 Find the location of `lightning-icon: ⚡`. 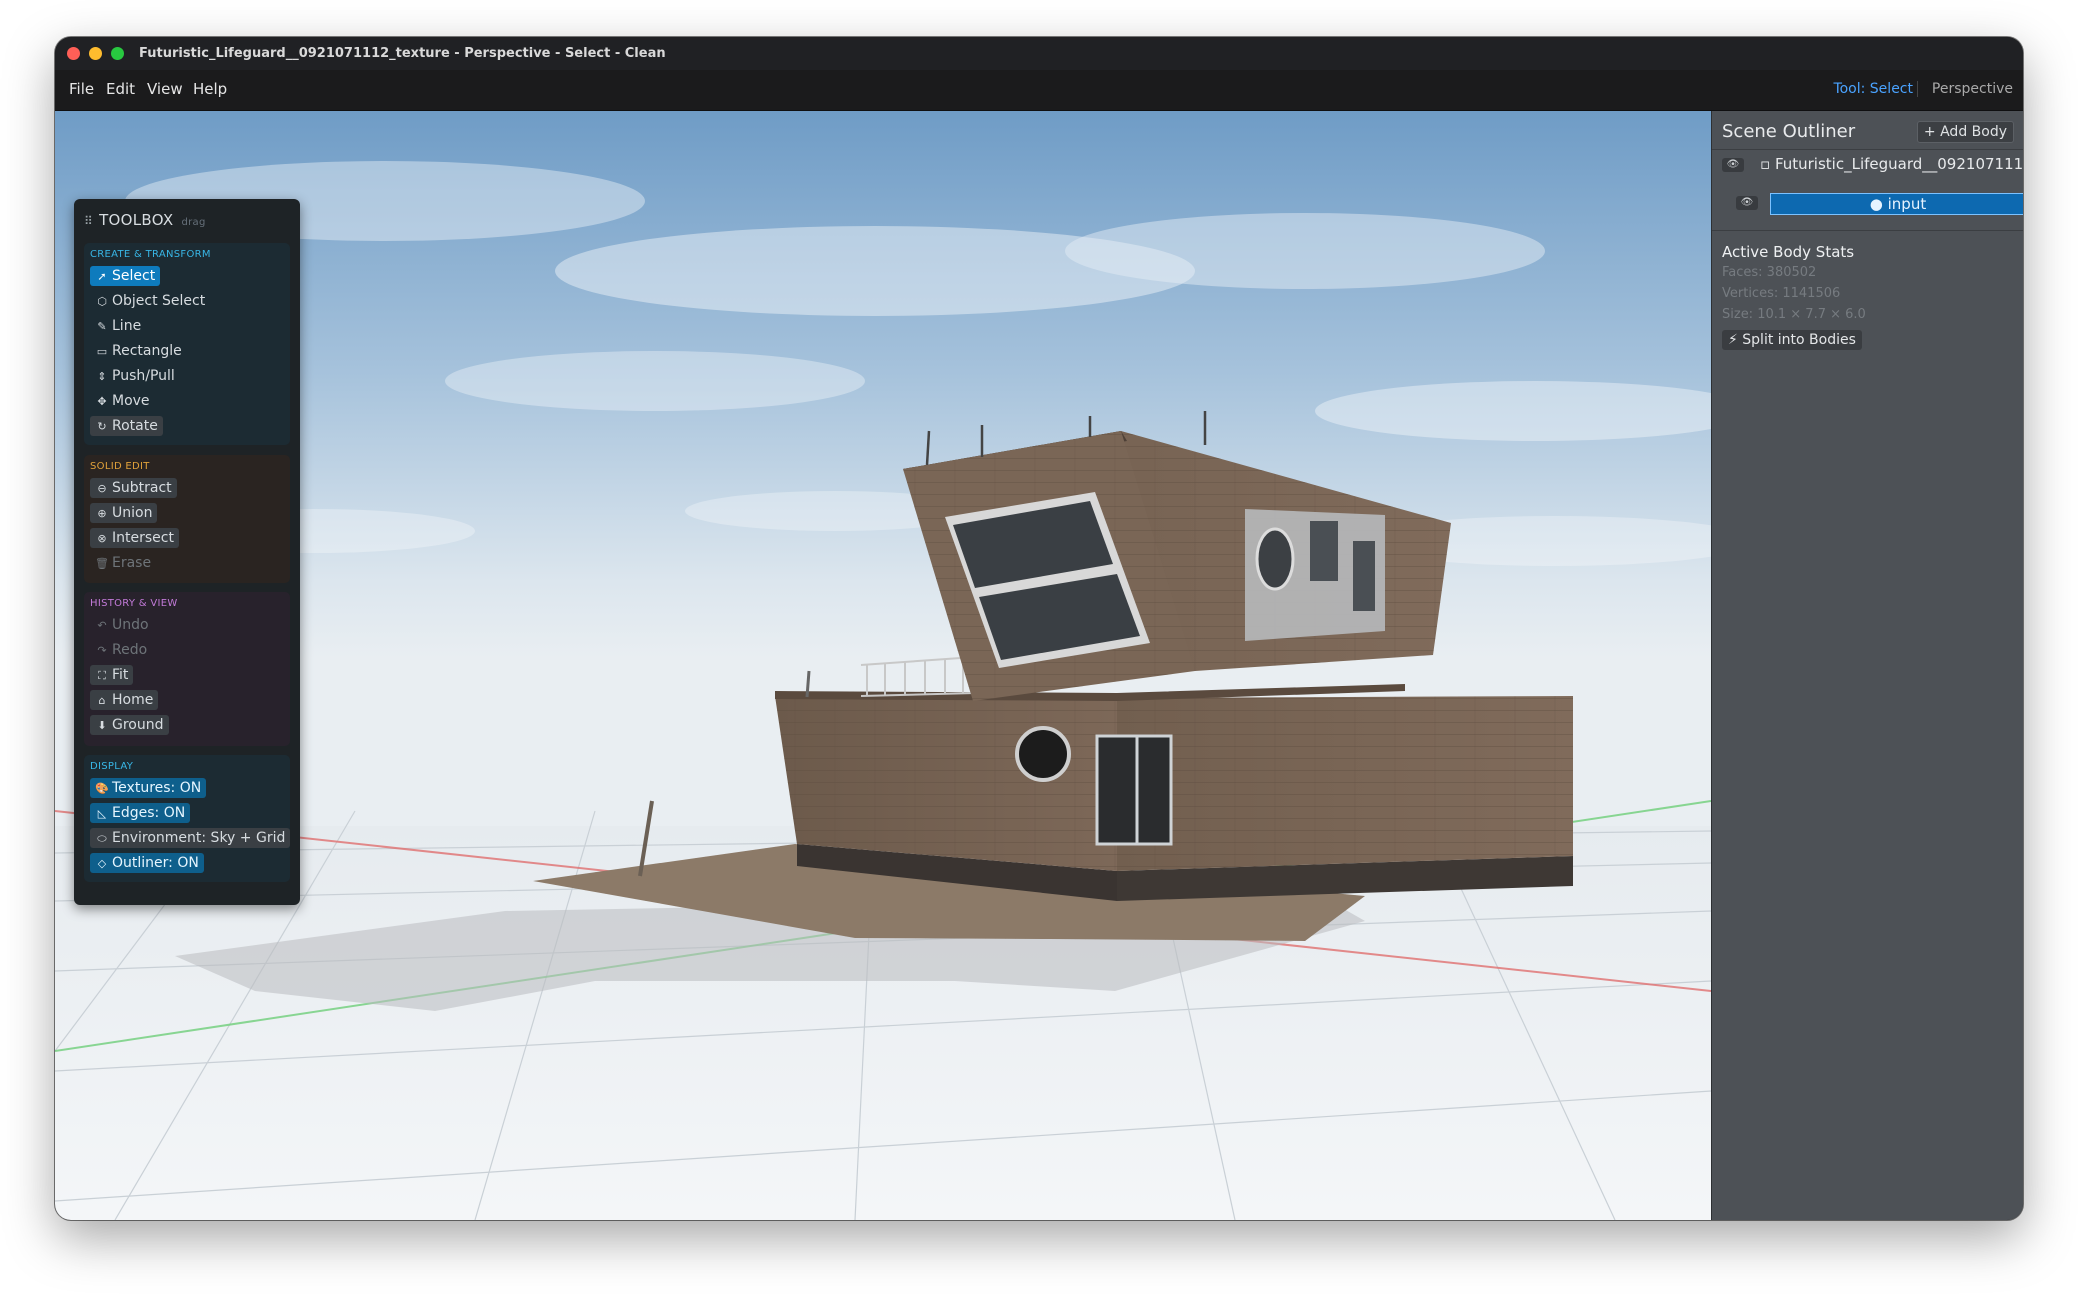

lightning-icon: ⚡ is located at coordinates (1735, 340).